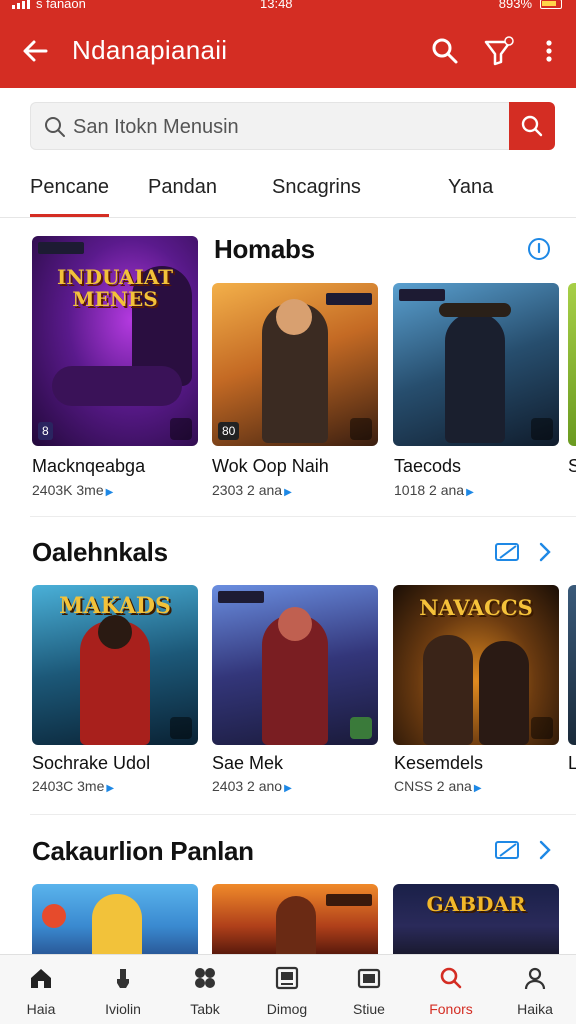 The width and height of the screenshot is (576, 1024). Describe the element at coordinates (369, 989) in the screenshot. I see `nav-item-stiue: Stiue` at that location.